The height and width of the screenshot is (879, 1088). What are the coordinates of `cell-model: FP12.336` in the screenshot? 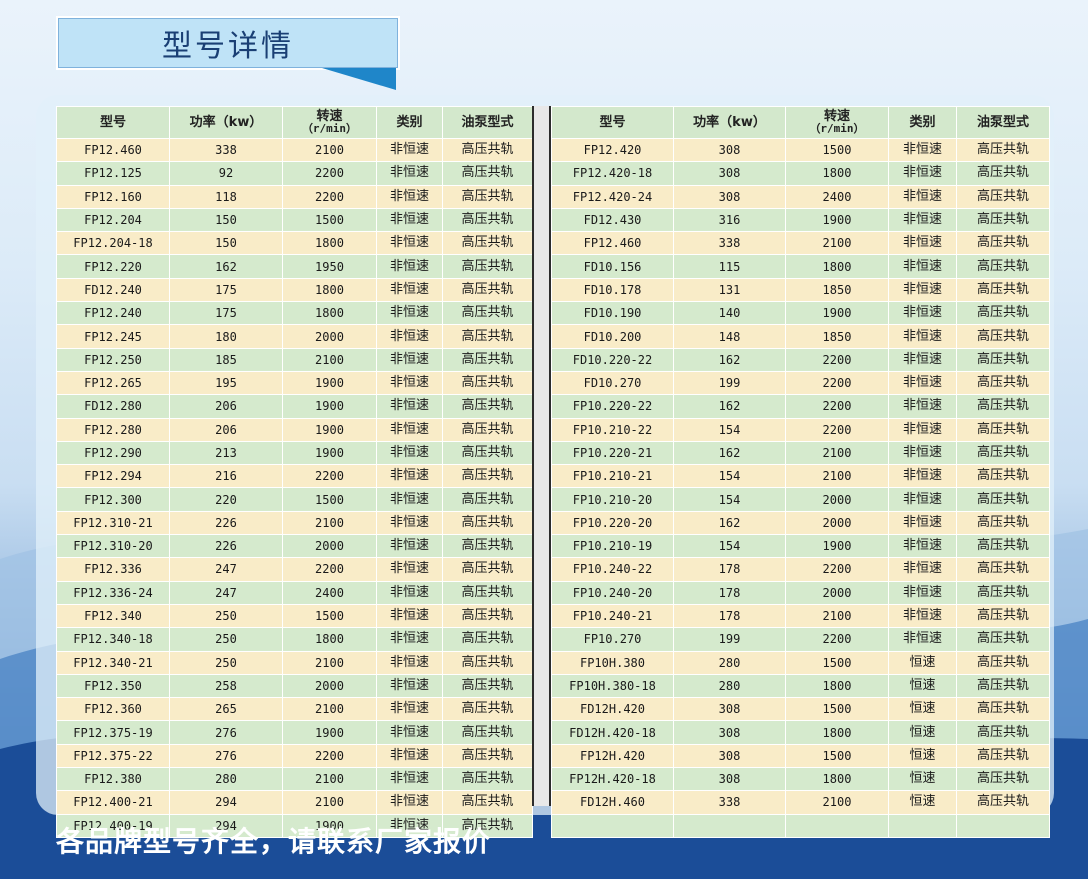 It's located at (113, 569).